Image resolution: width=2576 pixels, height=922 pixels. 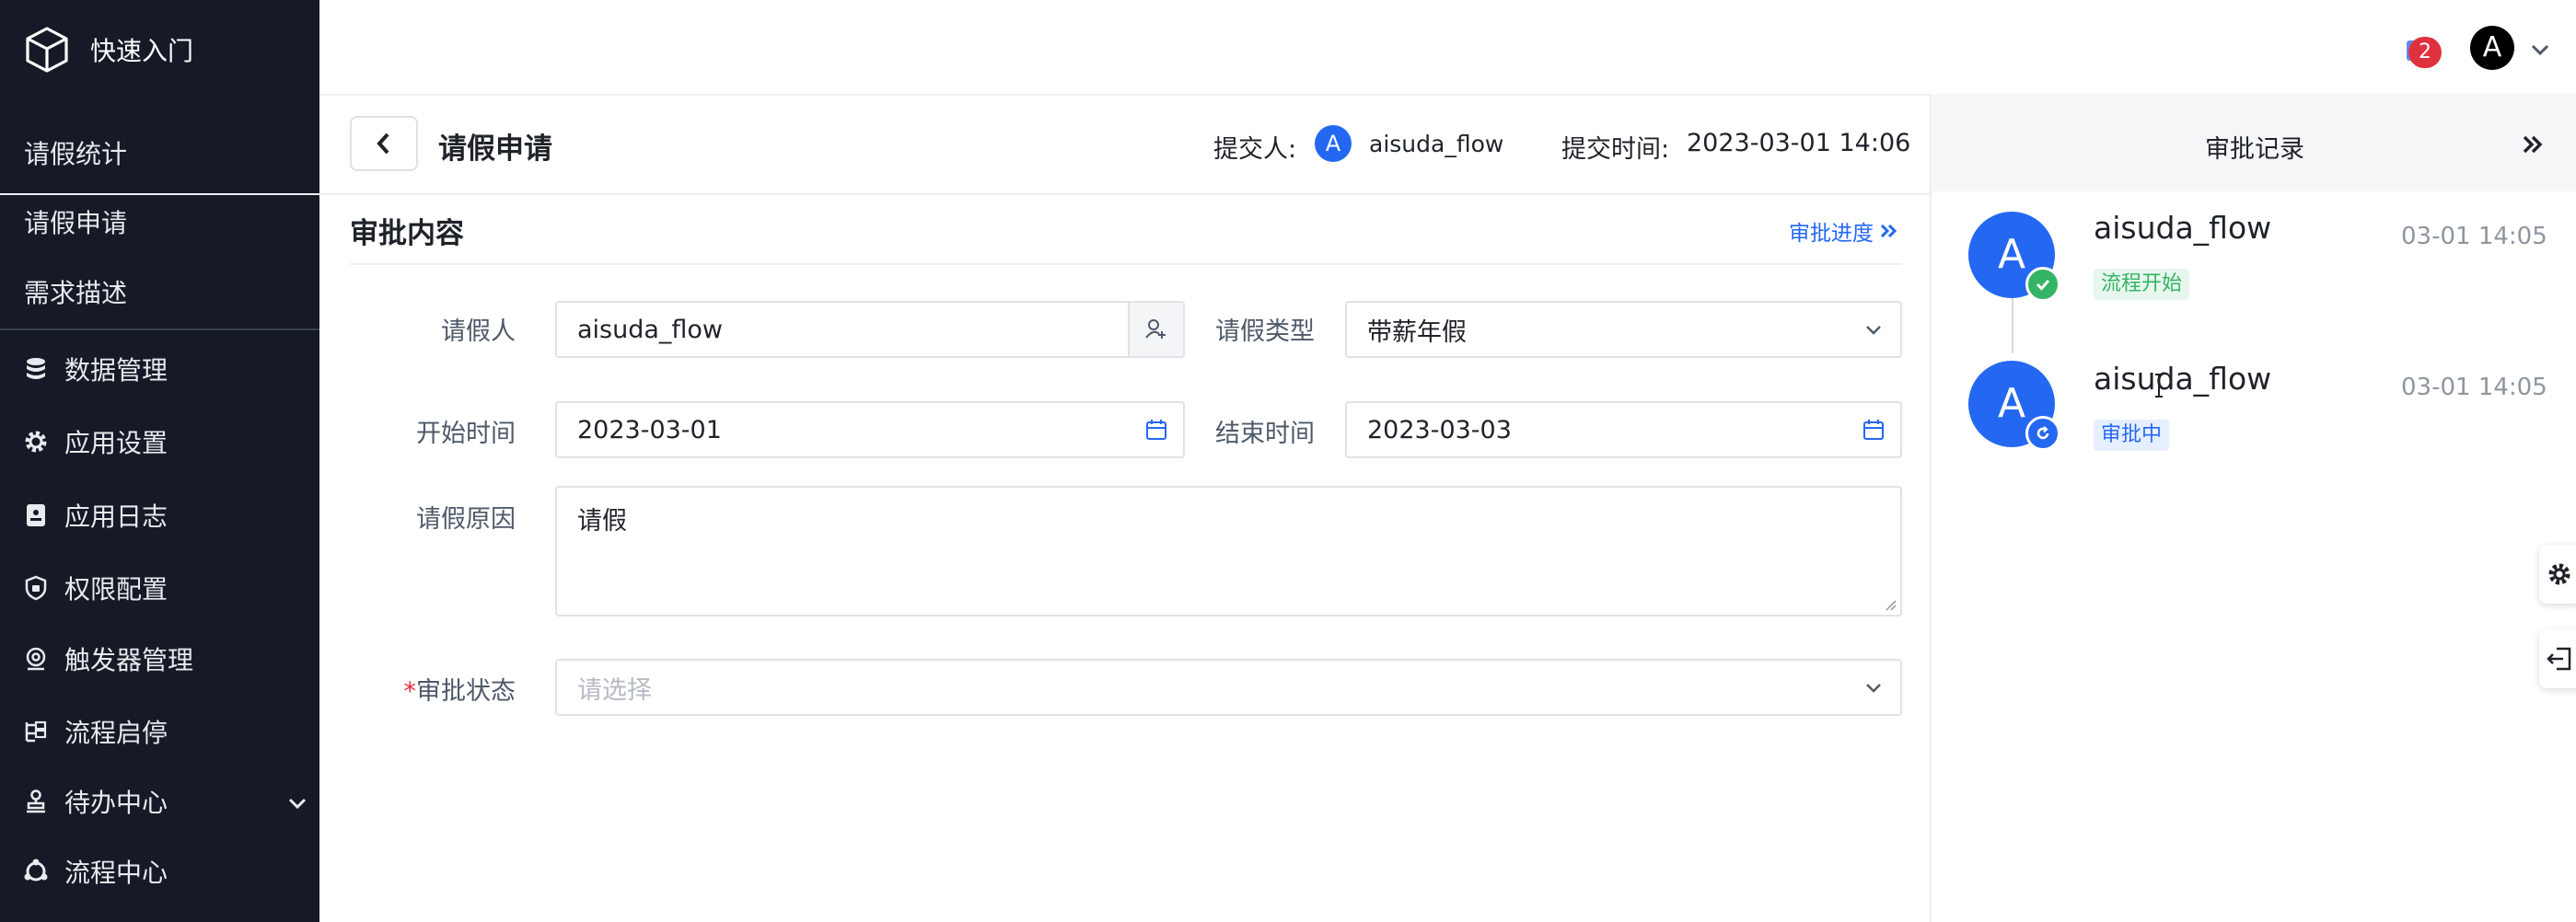 What do you see at coordinates (1228, 687) in the screenshot?
I see `approval-status-select: 请选择` at bounding box center [1228, 687].